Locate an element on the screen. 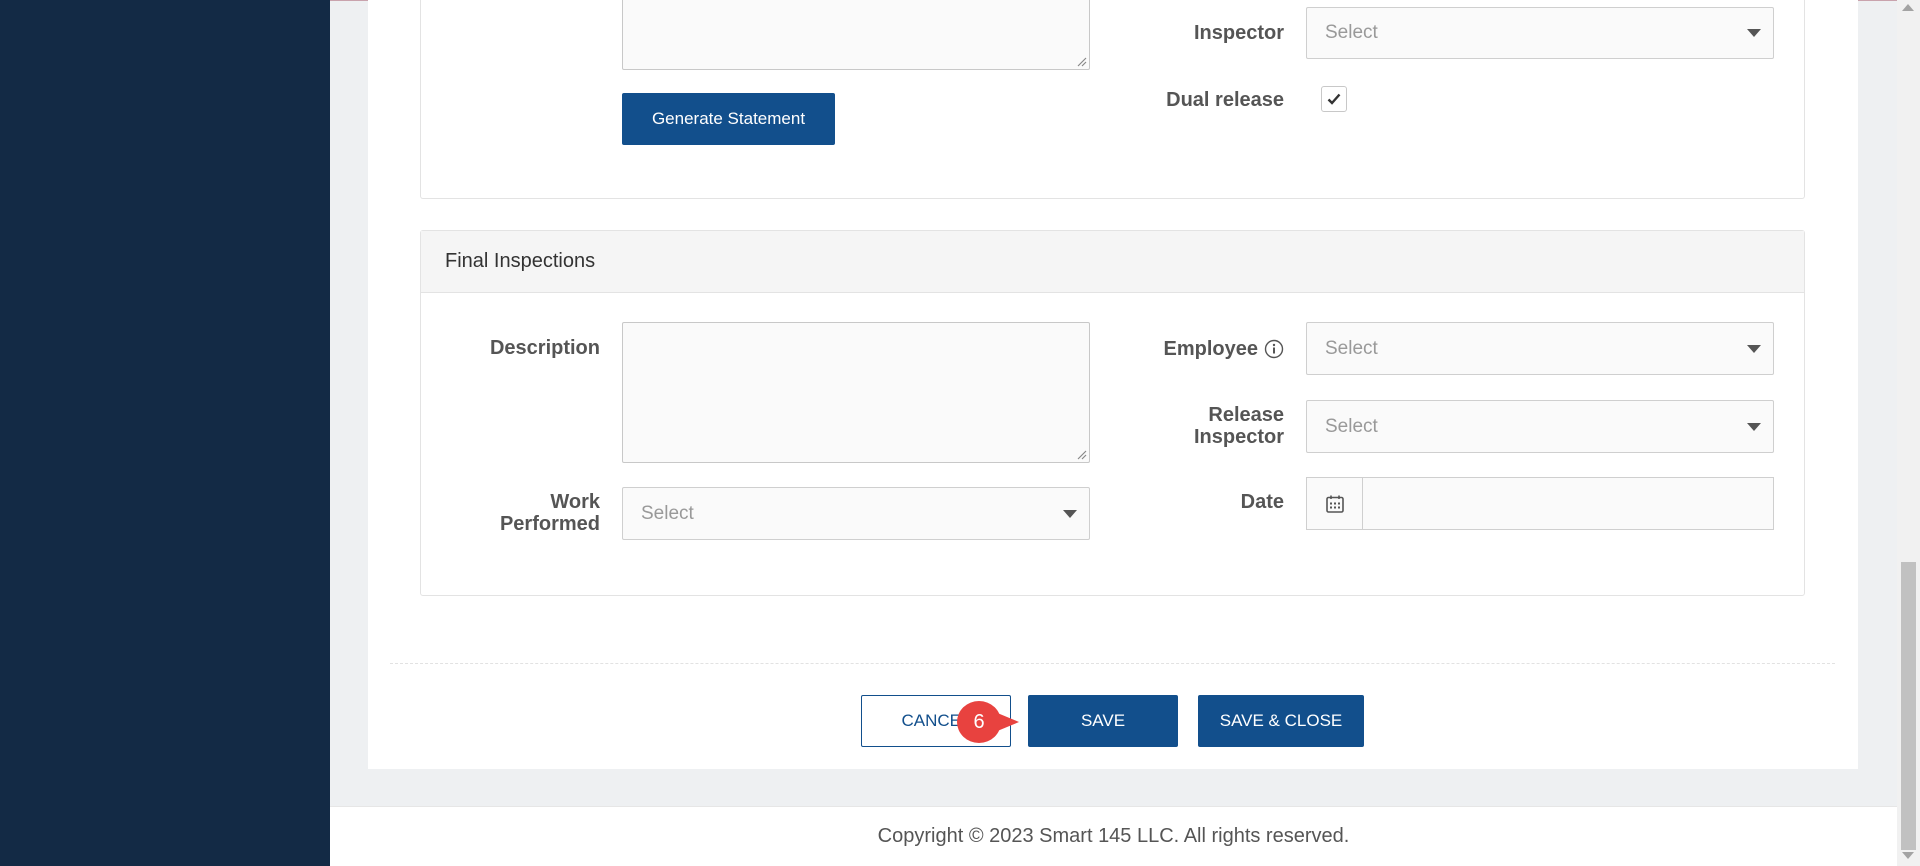  employee-label: Employee is located at coordinates (1192, 349).